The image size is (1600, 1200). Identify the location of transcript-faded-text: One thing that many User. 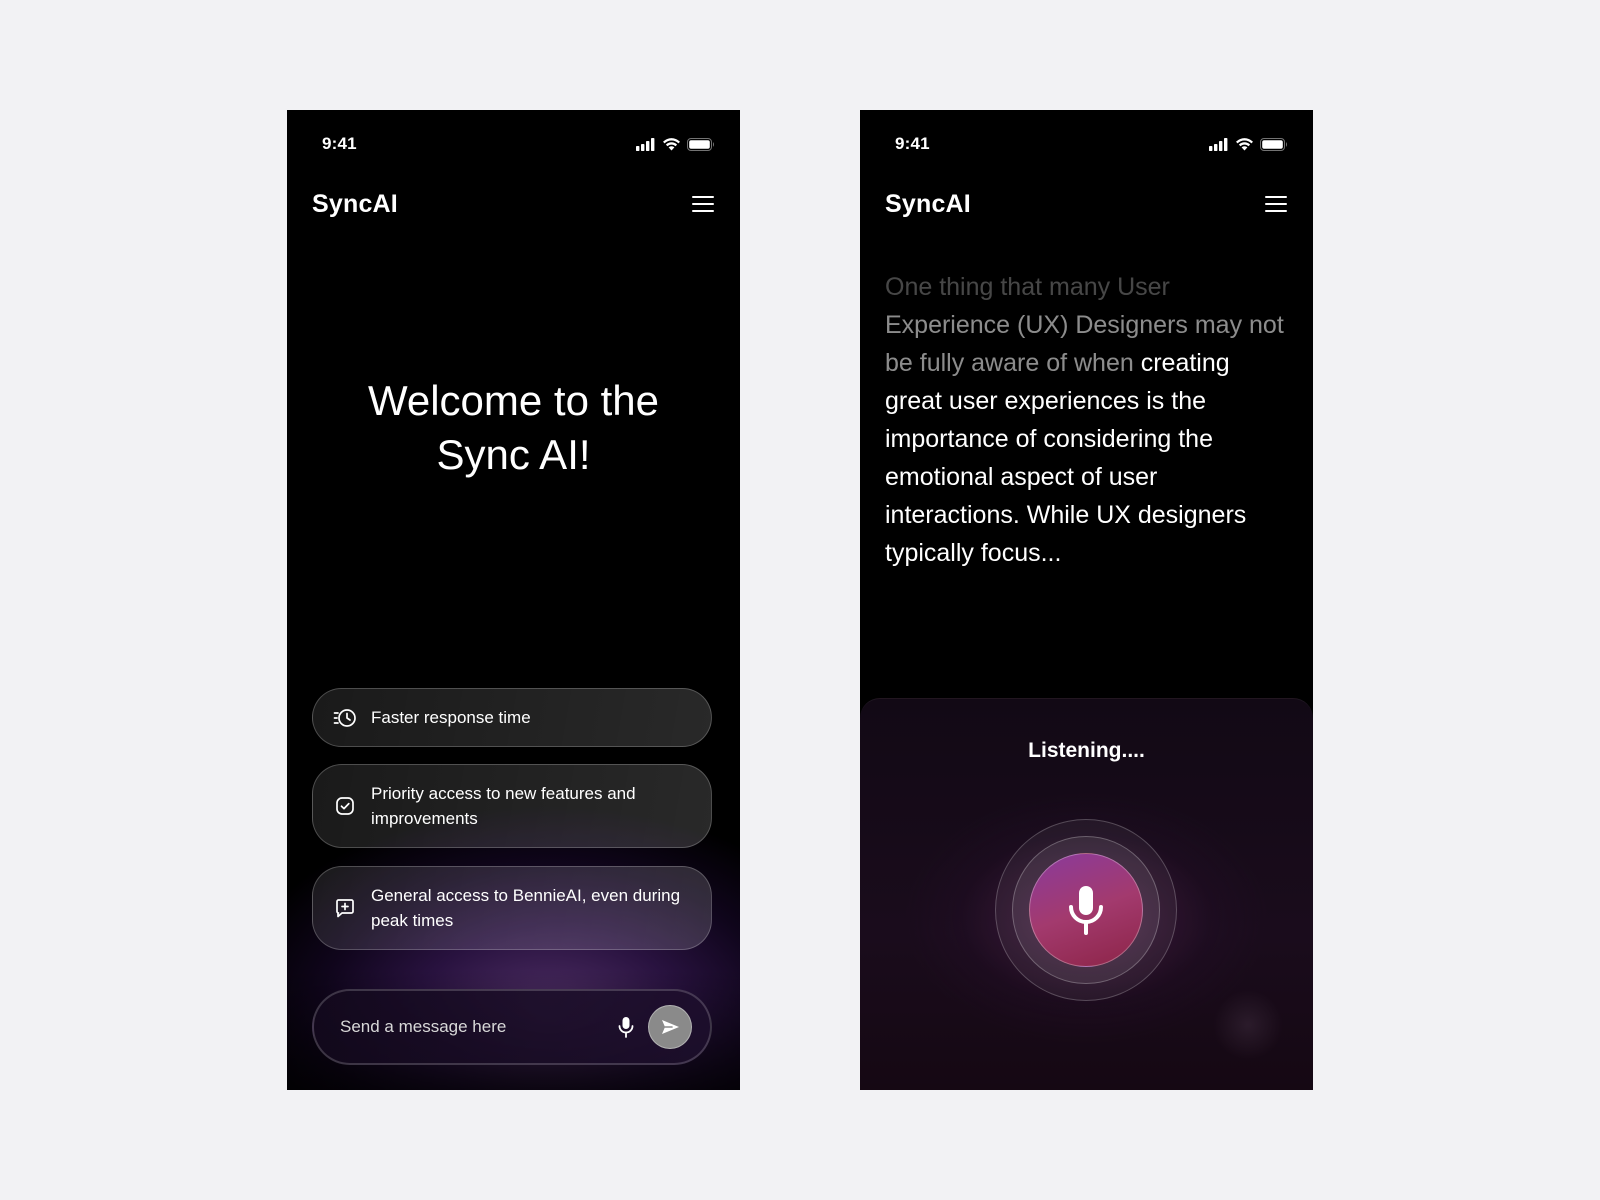
(1027, 287).